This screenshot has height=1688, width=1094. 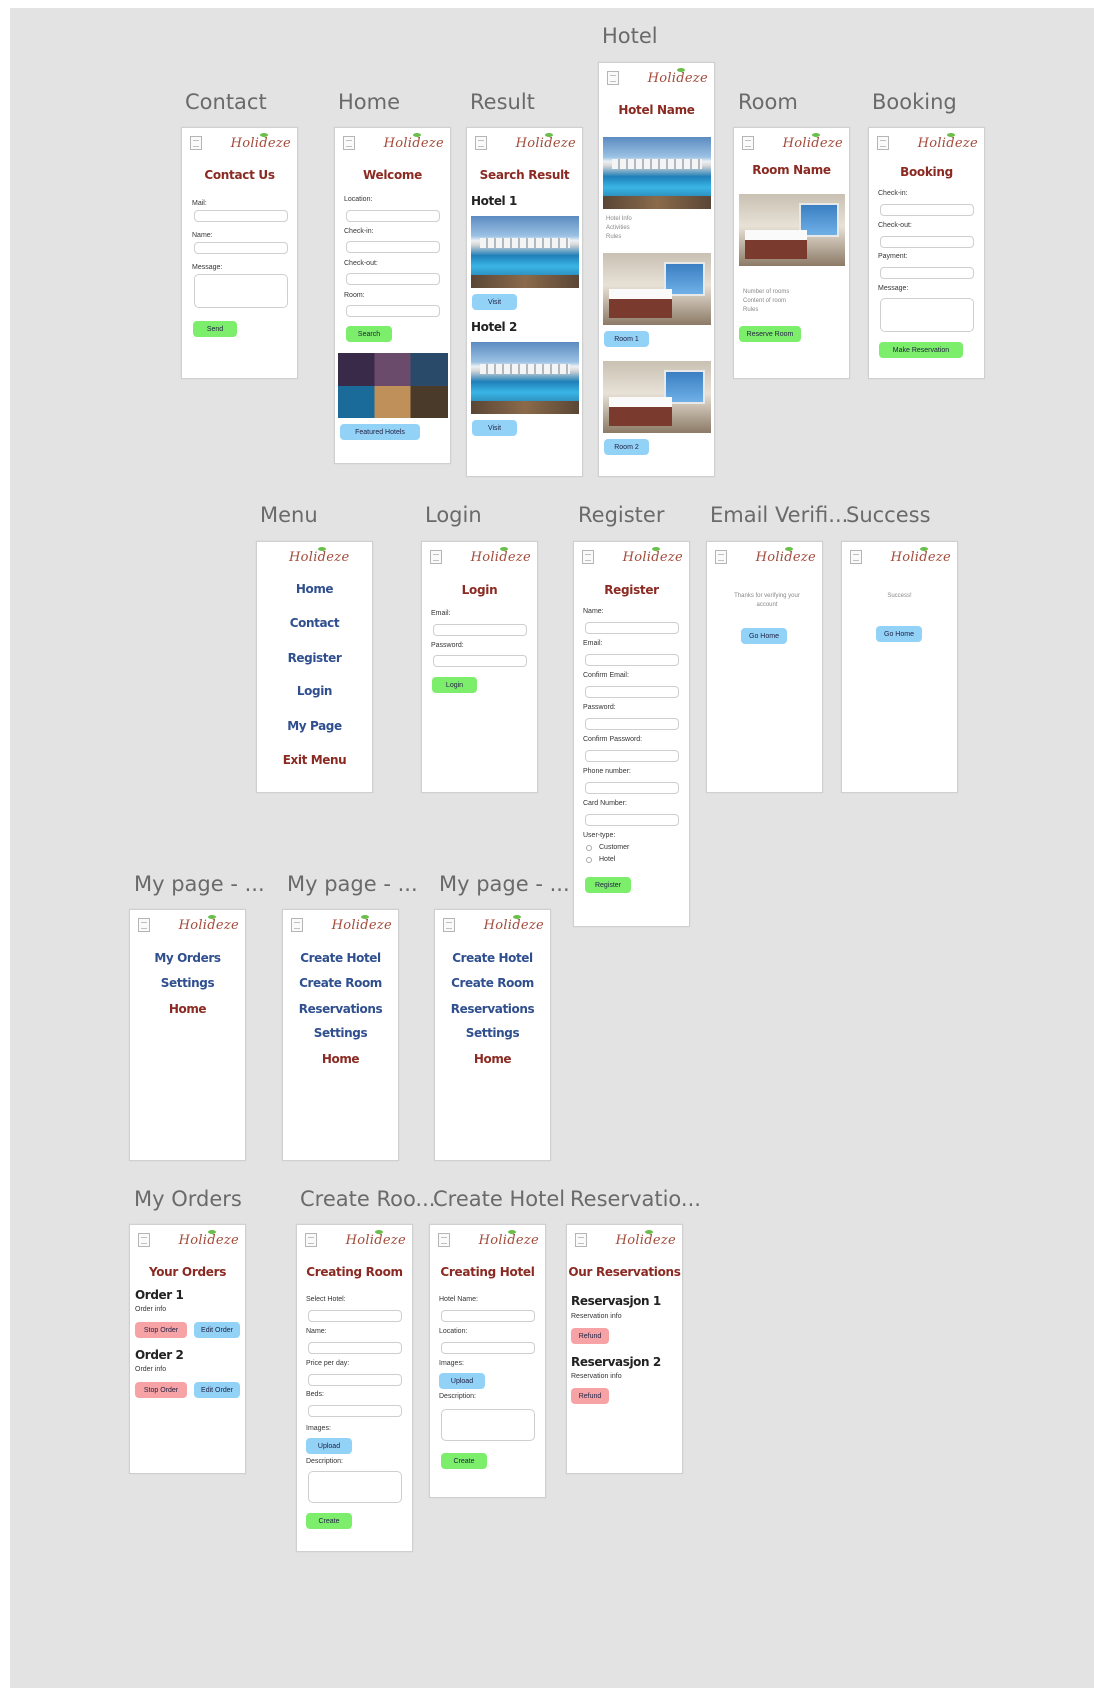 I want to click on frame-label-success: Success, so click(x=888, y=515).